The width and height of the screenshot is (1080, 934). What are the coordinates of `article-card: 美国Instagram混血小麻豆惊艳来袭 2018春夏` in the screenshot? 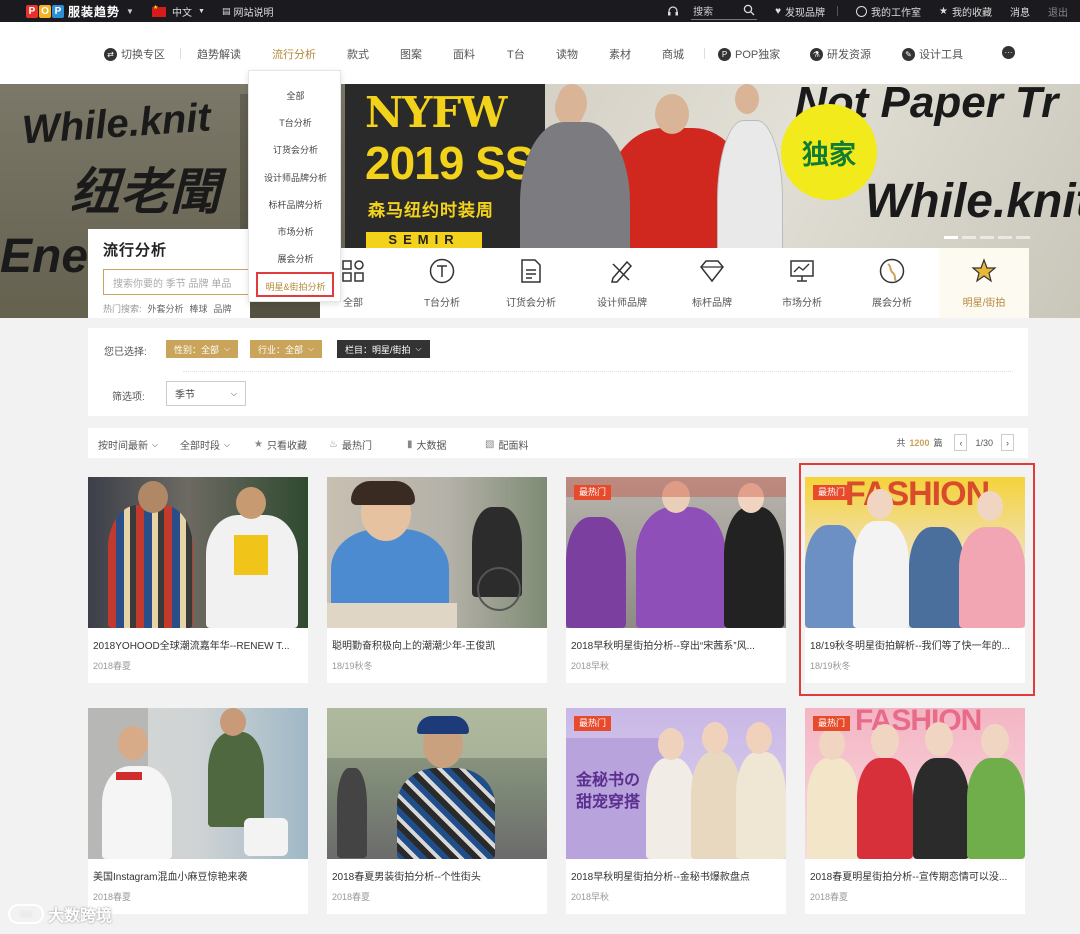 It's located at (198, 811).